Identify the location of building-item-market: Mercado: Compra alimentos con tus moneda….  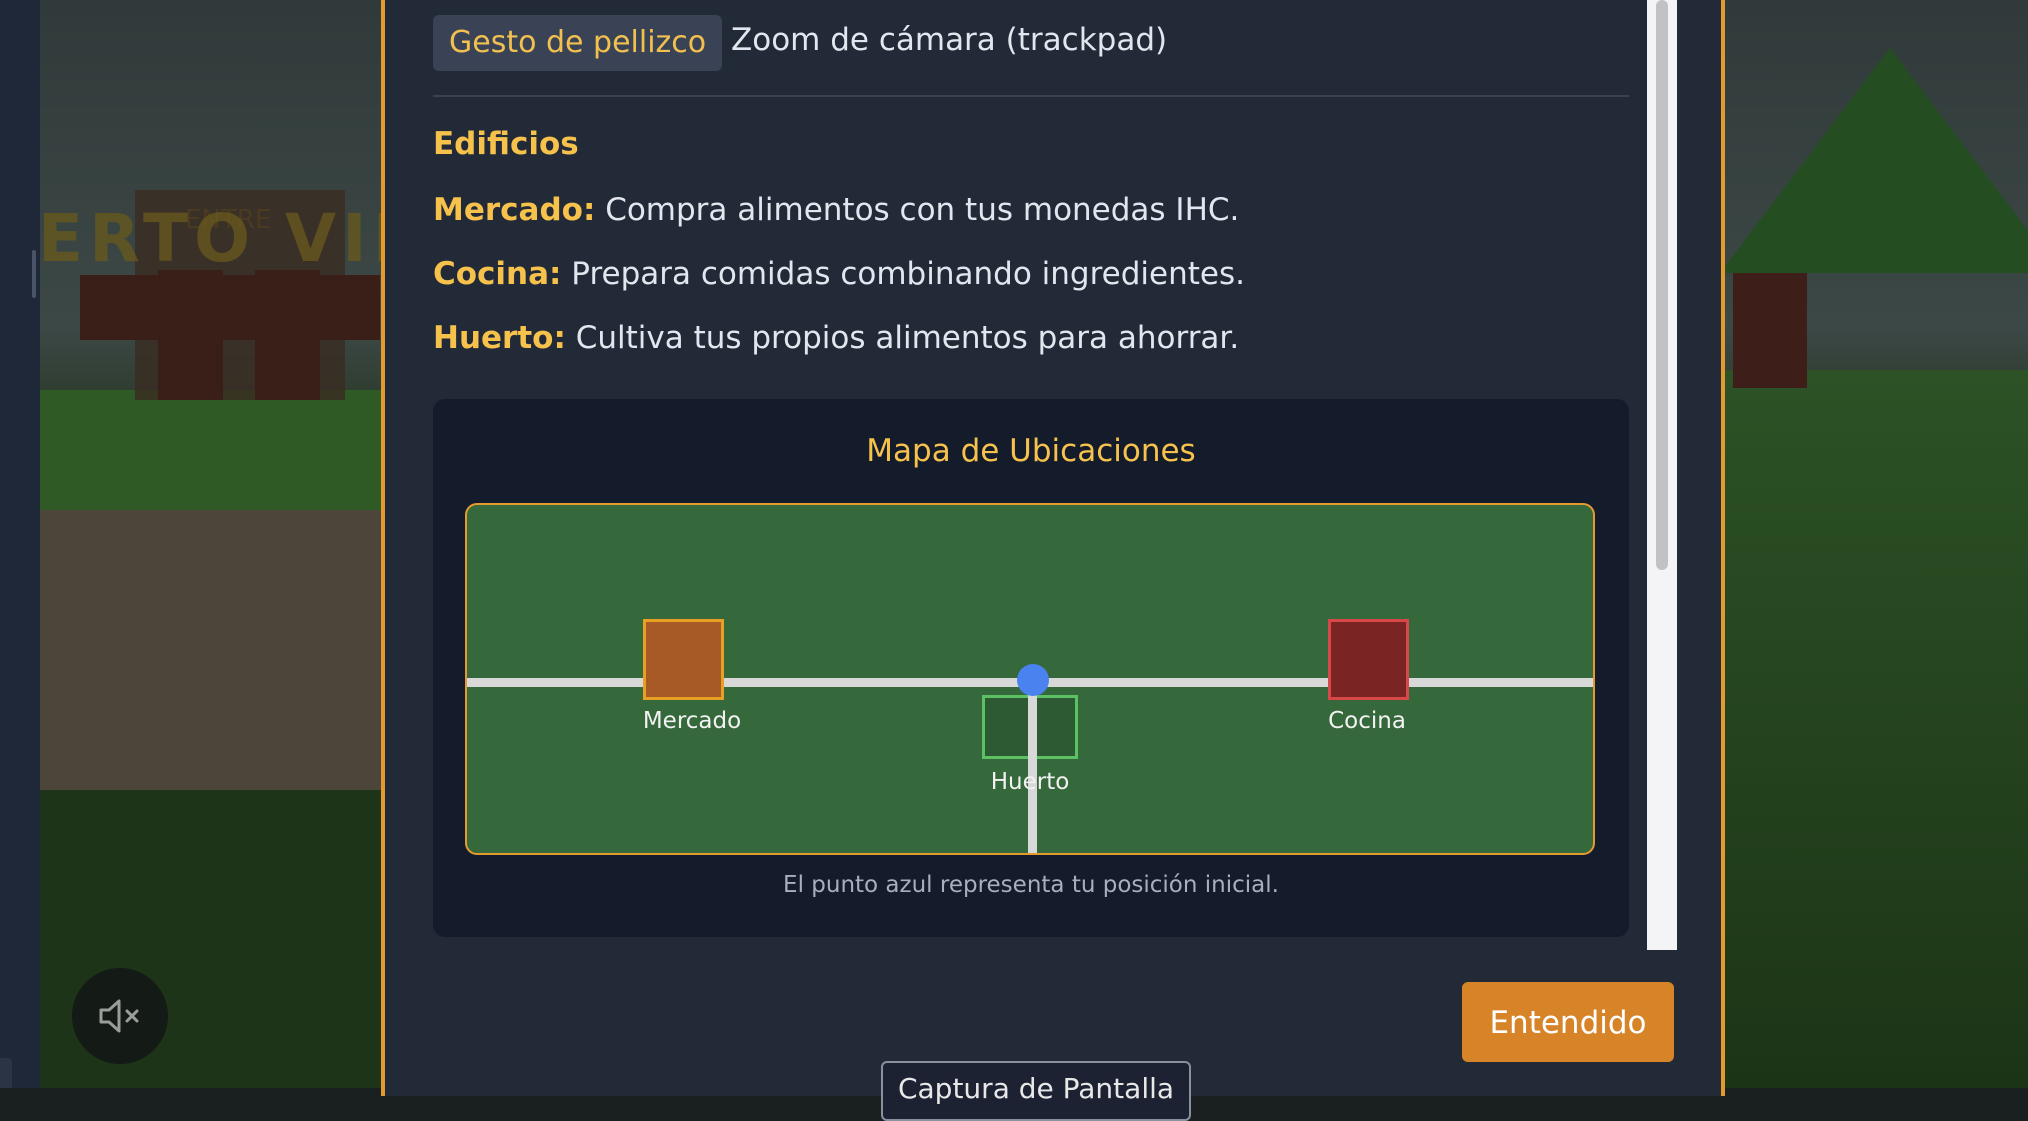
(836, 210).